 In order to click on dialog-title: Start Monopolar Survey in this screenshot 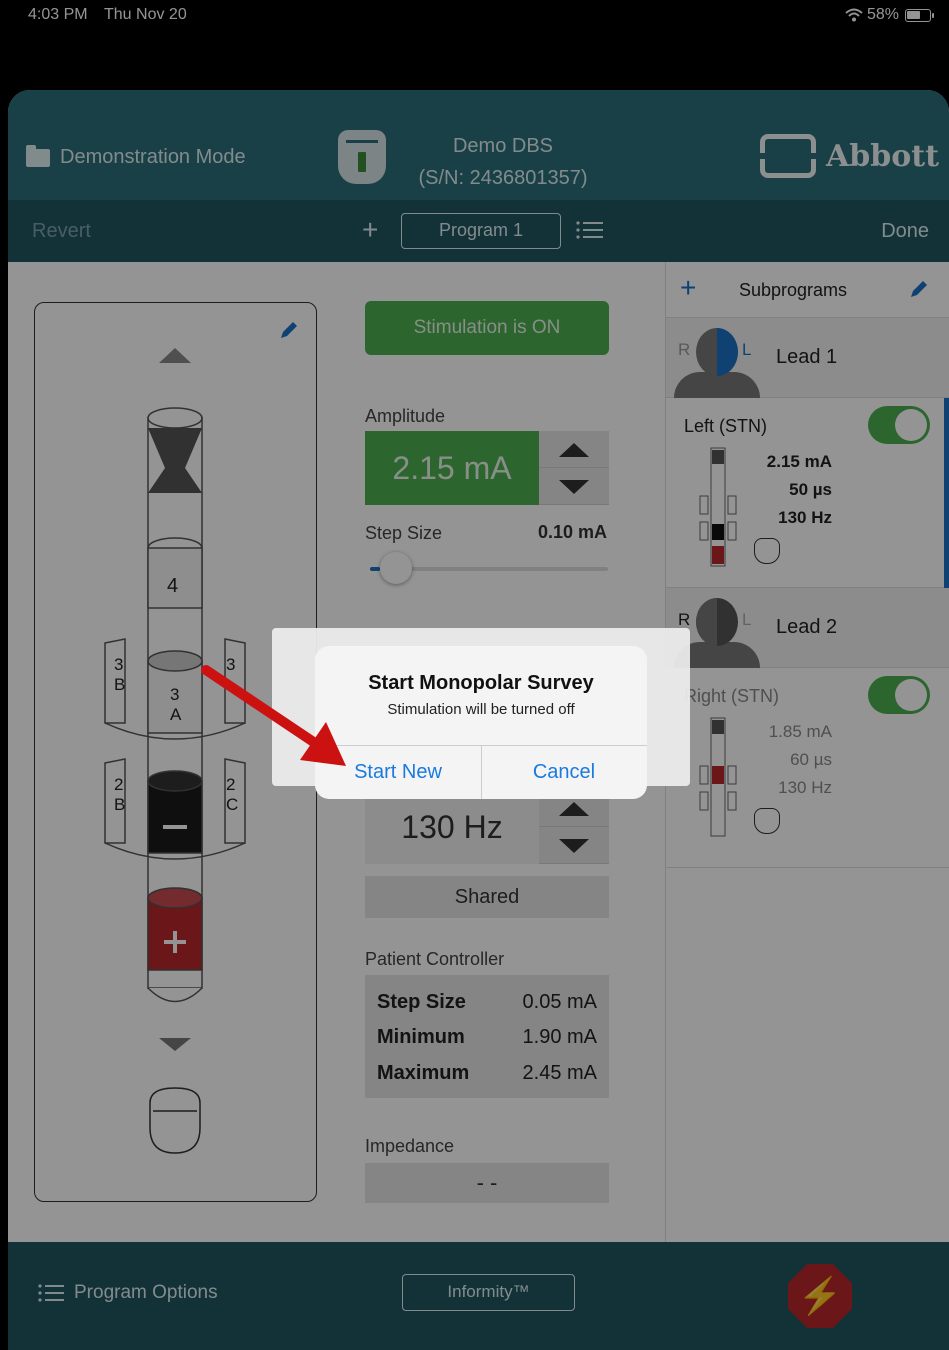, I will do `click(481, 683)`.